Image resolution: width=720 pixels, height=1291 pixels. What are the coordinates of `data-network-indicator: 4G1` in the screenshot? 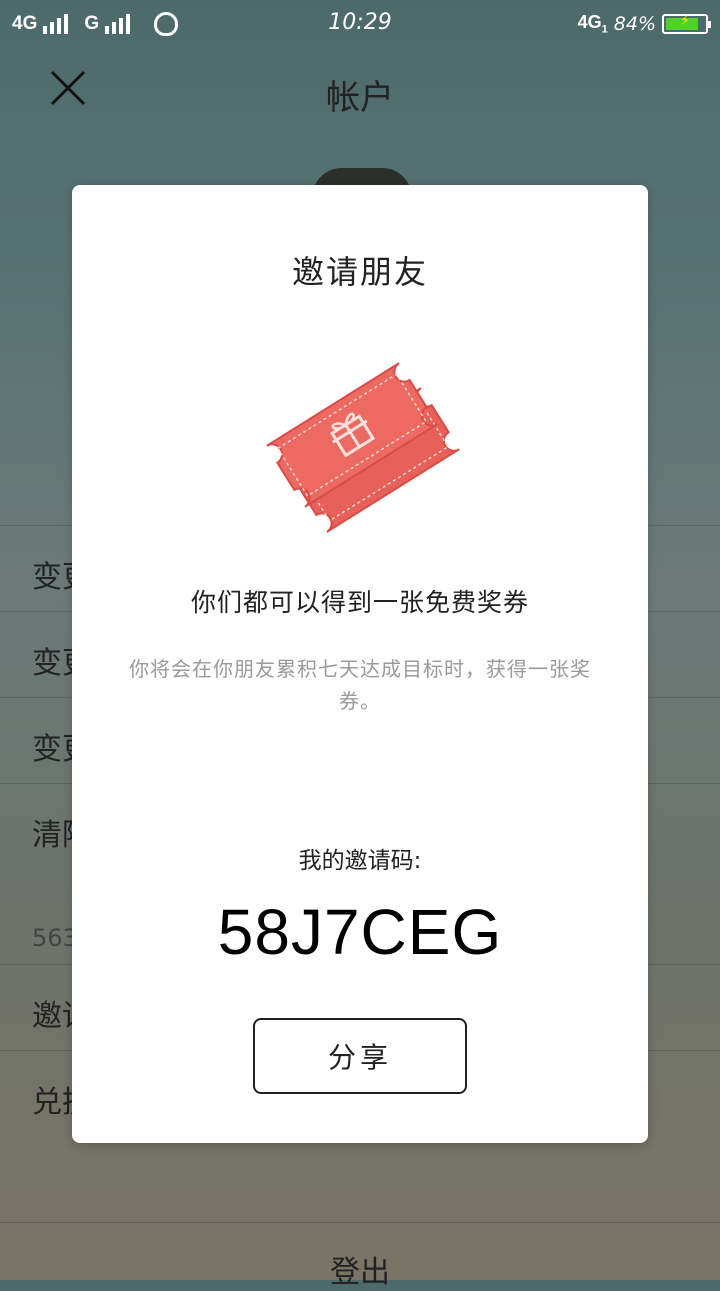 It's located at (593, 24).